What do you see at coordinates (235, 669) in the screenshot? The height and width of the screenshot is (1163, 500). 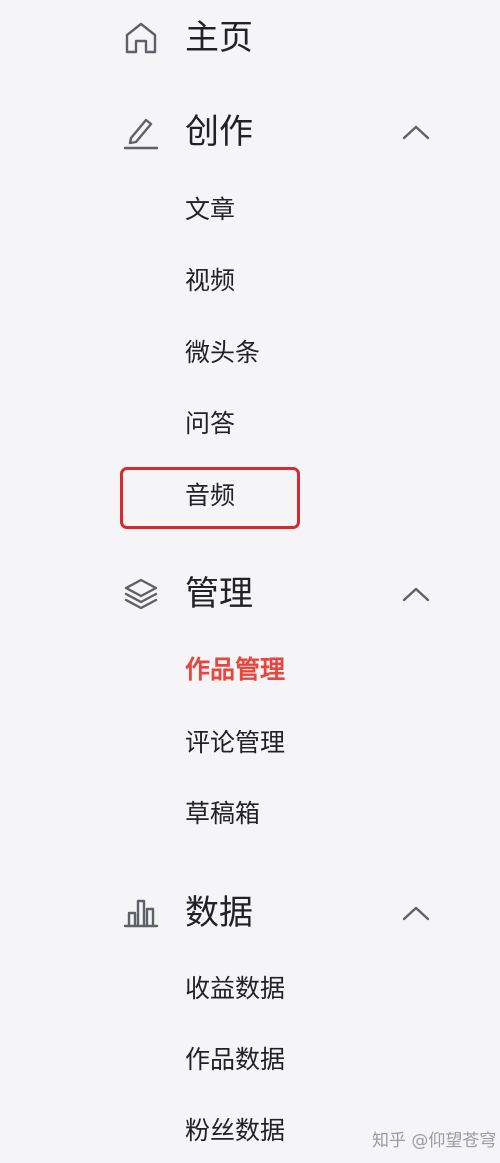 I see `nav-item-label: 作品管理` at bounding box center [235, 669].